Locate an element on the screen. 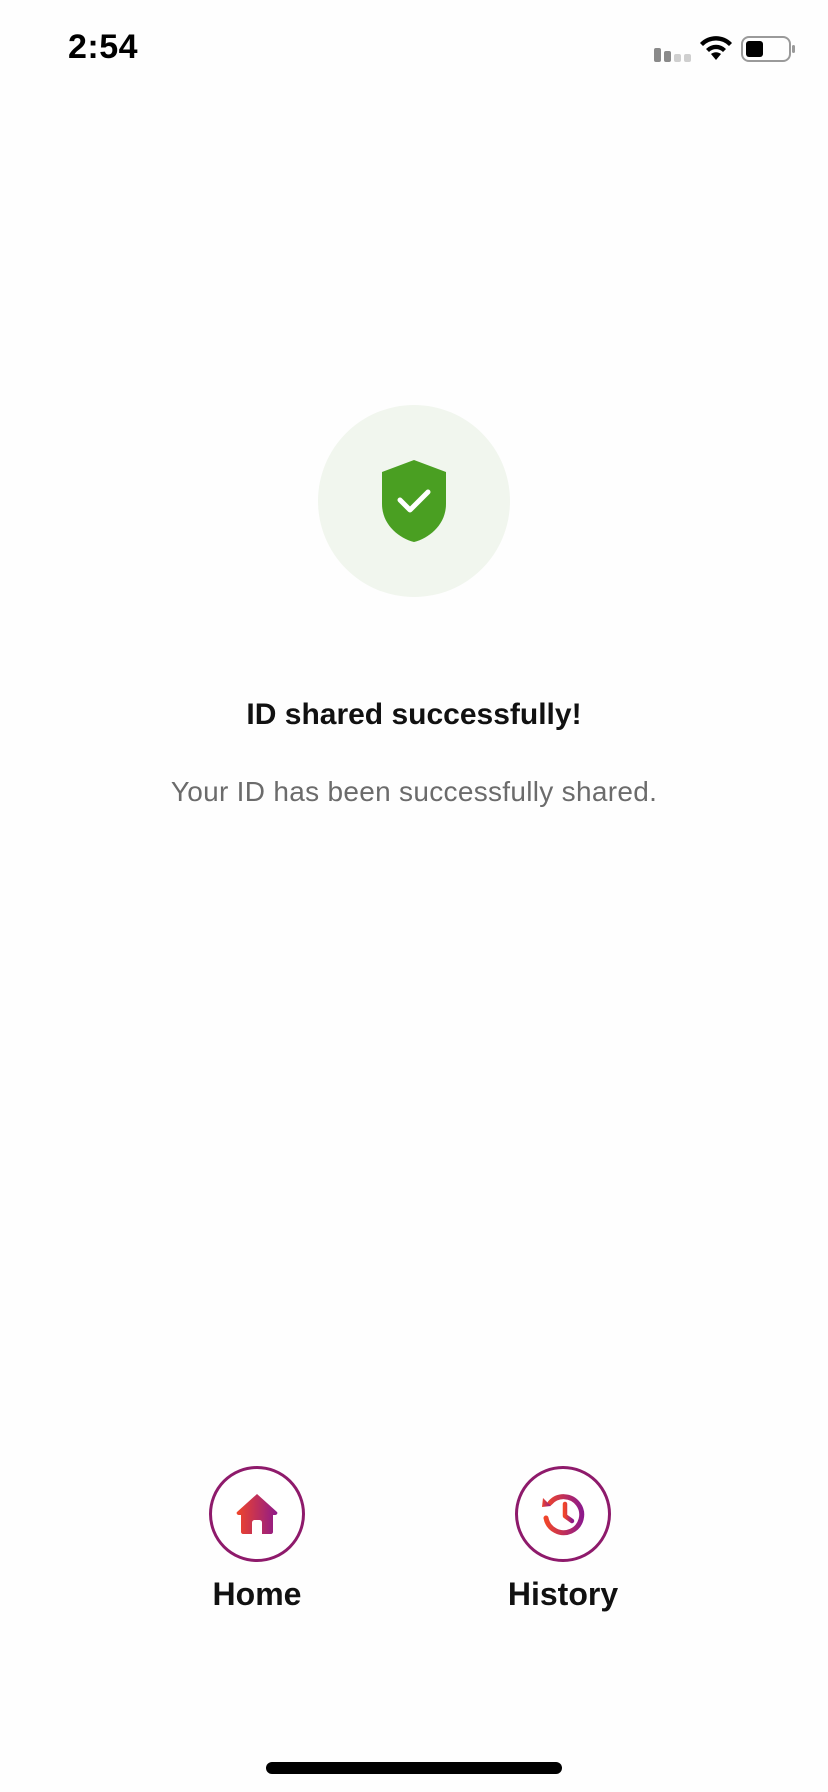 The height and width of the screenshot is (1792, 828). home-icon is located at coordinates (257, 1514).